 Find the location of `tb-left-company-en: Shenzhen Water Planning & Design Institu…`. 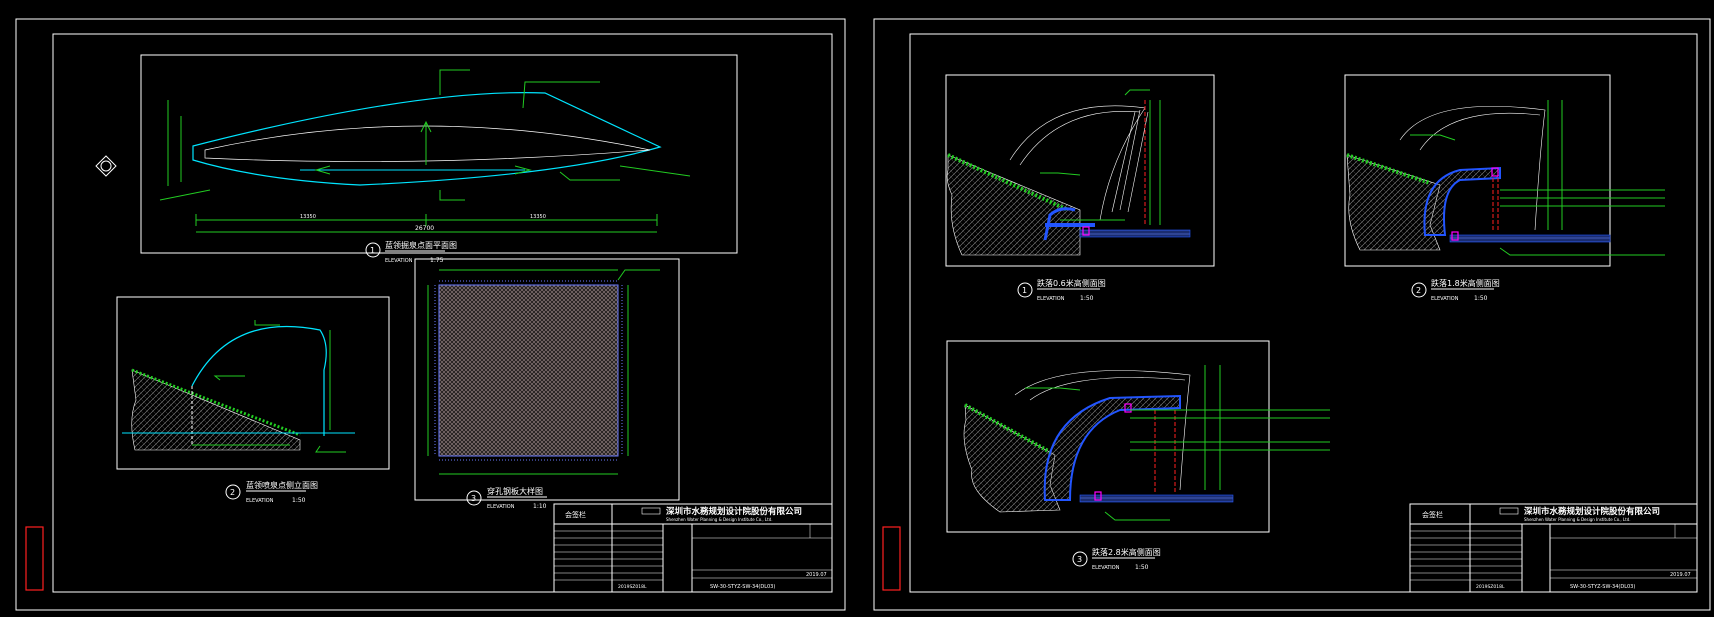

tb-left-company-en: Shenzhen Water Planning & Design Institu… is located at coordinates (719, 519).